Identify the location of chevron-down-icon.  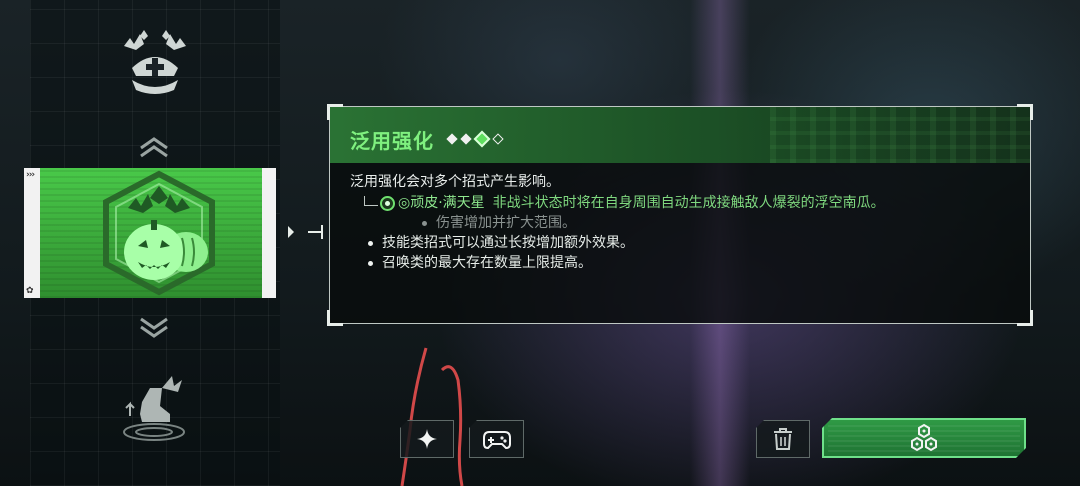
(154, 327).